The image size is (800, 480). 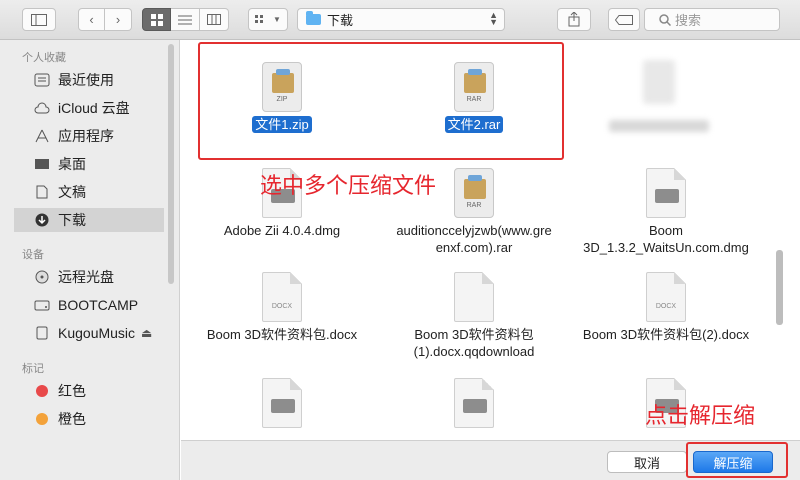 What do you see at coordinates (42, 192) in the screenshot?
I see `documents-icon` at bounding box center [42, 192].